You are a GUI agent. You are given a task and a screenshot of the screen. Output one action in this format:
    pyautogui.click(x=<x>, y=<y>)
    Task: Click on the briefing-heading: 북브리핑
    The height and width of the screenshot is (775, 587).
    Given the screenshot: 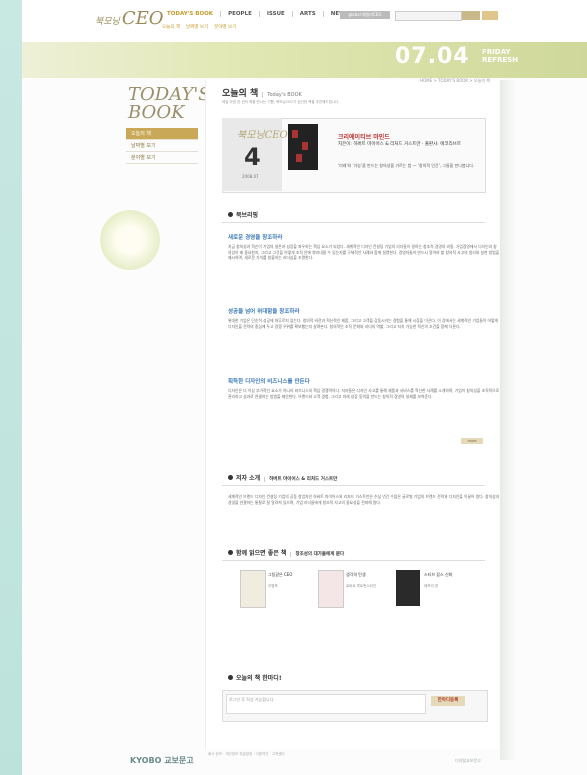 What is the action you would take?
    pyautogui.click(x=243, y=214)
    